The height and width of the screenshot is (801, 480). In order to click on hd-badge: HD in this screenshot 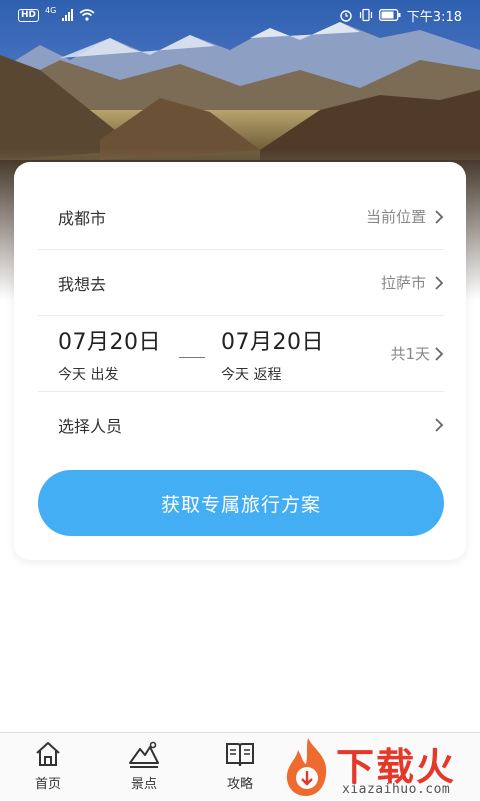, I will do `click(29, 15)`.